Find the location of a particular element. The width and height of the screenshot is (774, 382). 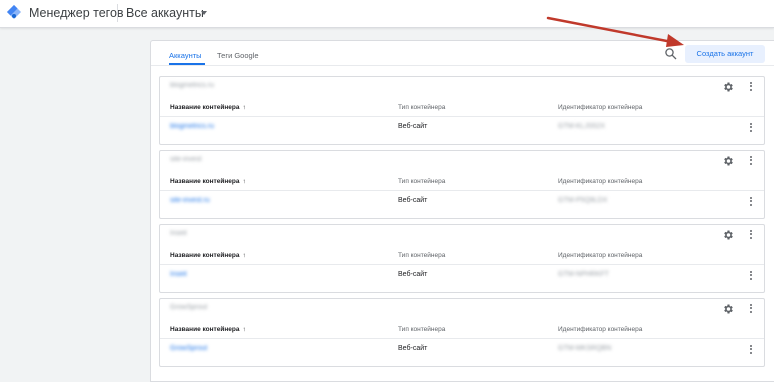

container-link: blogmetrics.ru is located at coordinates (192, 126).